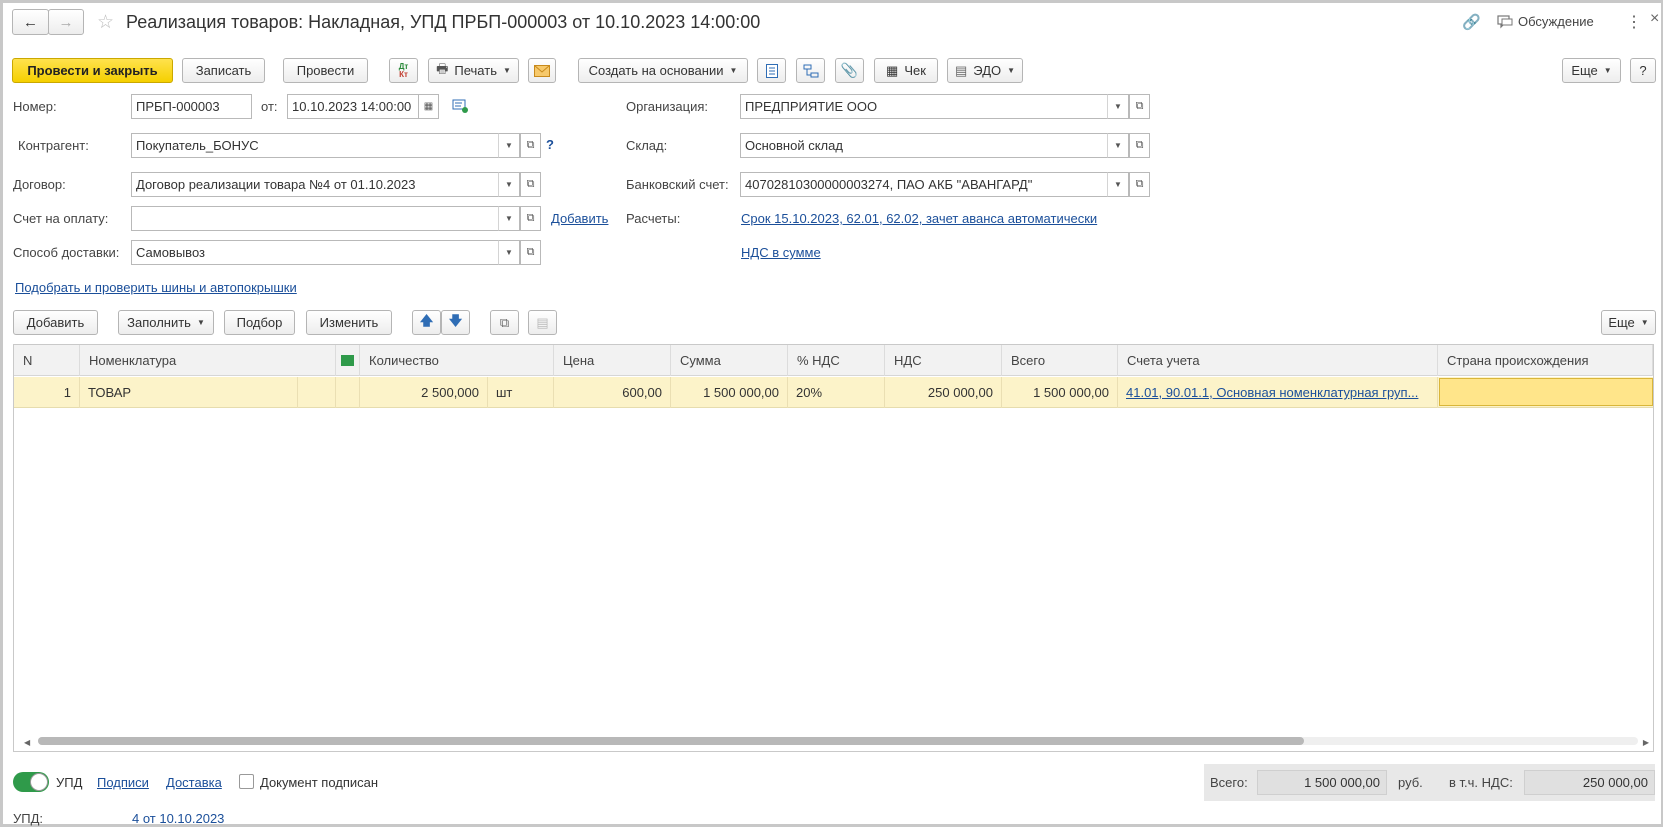 Image resolution: width=1663 pixels, height=827 pixels. What do you see at coordinates (178, 818) in the screenshot?
I see `upd-ref-link: 4 от 10.10.2023` at bounding box center [178, 818].